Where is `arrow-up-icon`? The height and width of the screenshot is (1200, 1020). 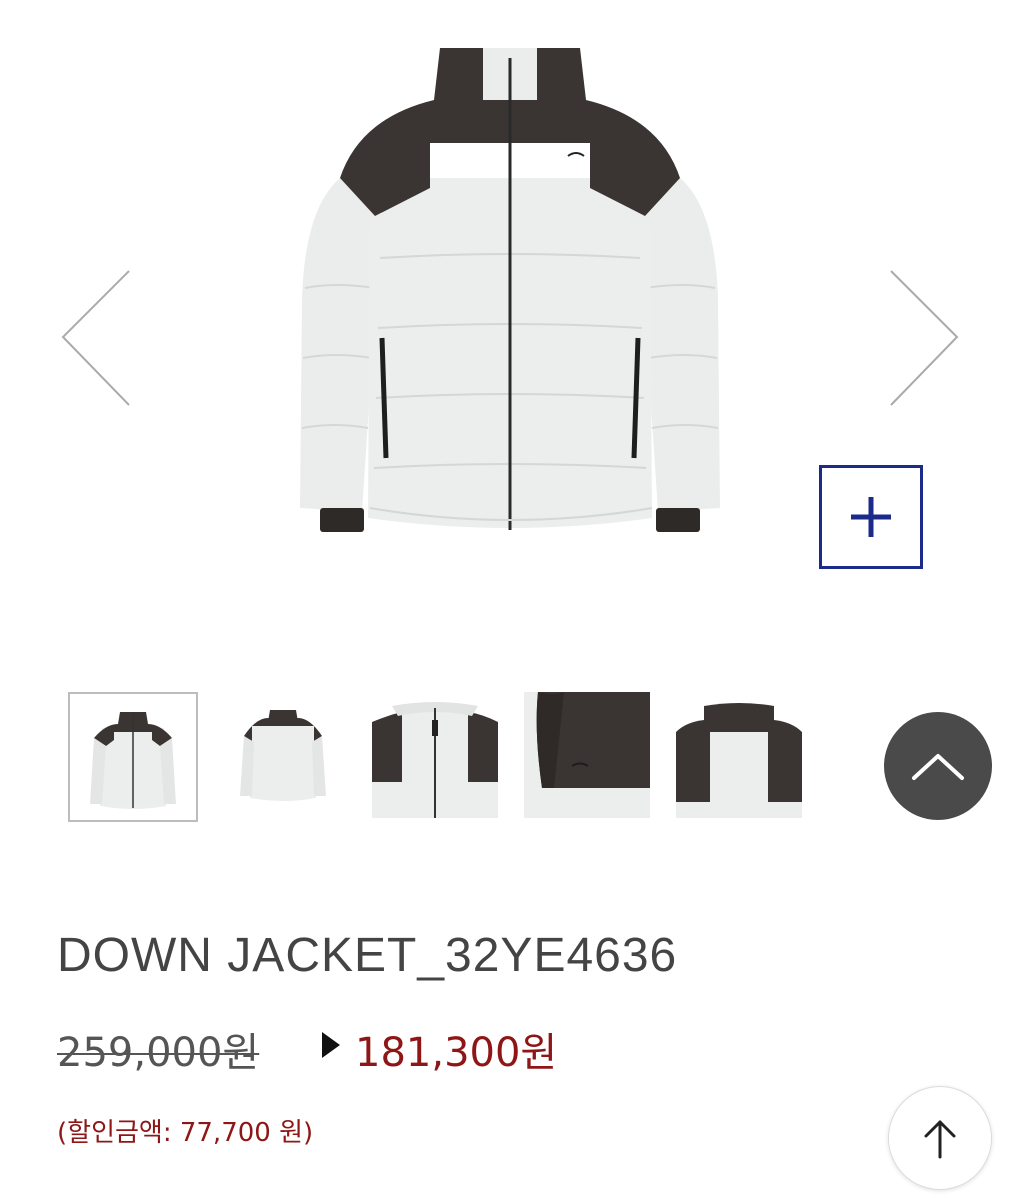
arrow-up-icon is located at coordinates (940, 1139).